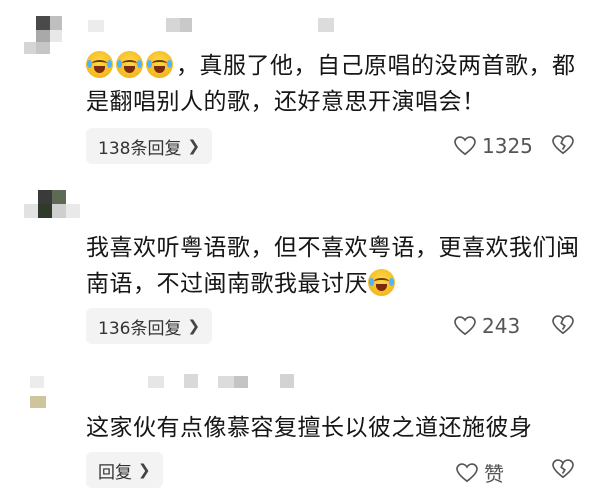 The height and width of the screenshot is (500, 600). I want to click on like-button: 1325, so click(493, 146).